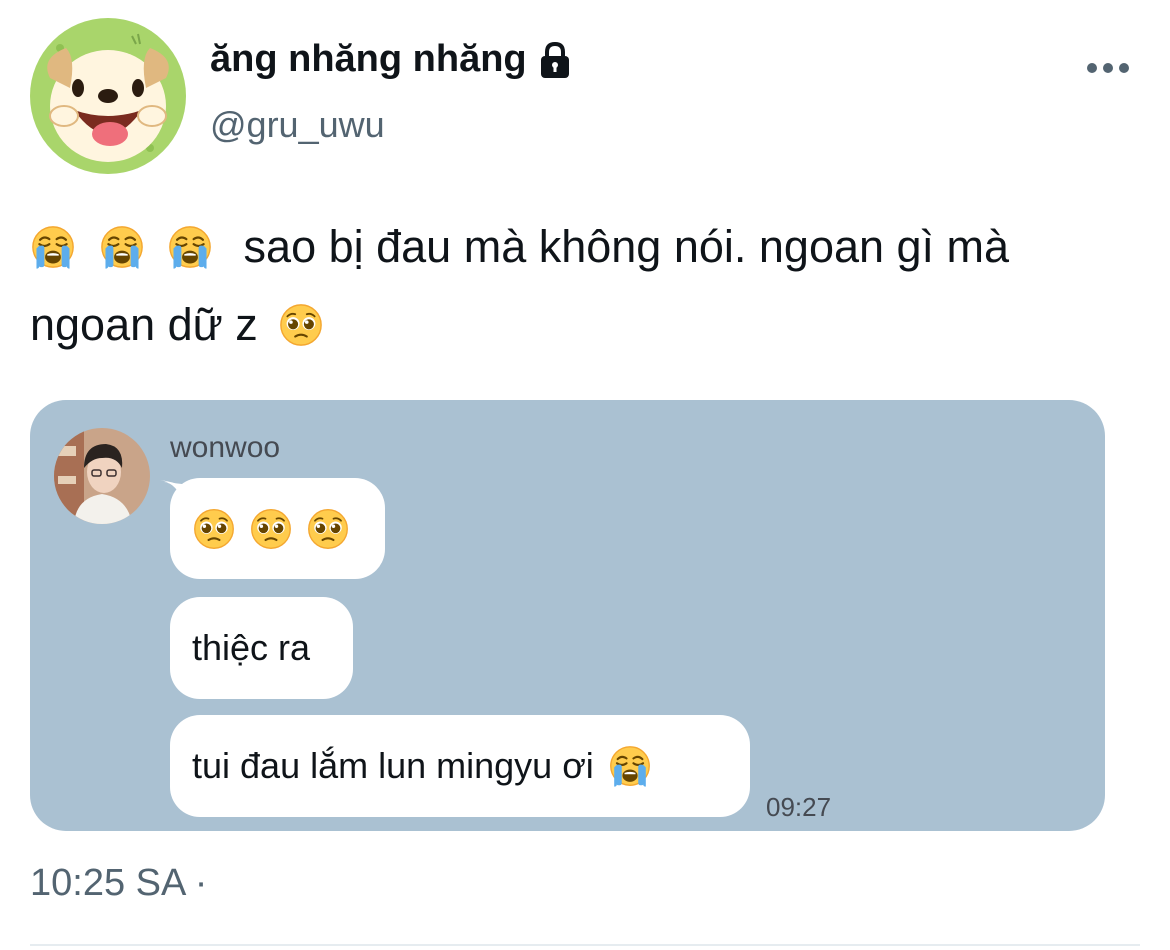  What do you see at coordinates (297, 125) in the screenshot?
I see `author-handle: @gru_uwu` at bounding box center [297, 125].